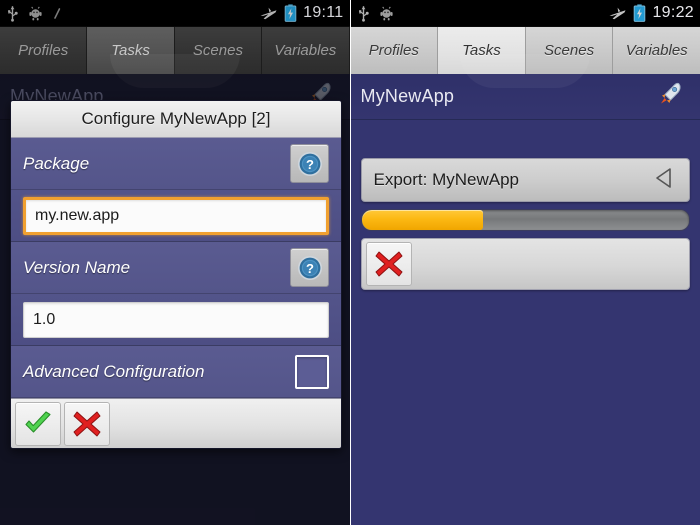 Image resolution: width=700 pixels, height=525 pixels. I want to click on accept-button, so click(38, 423).